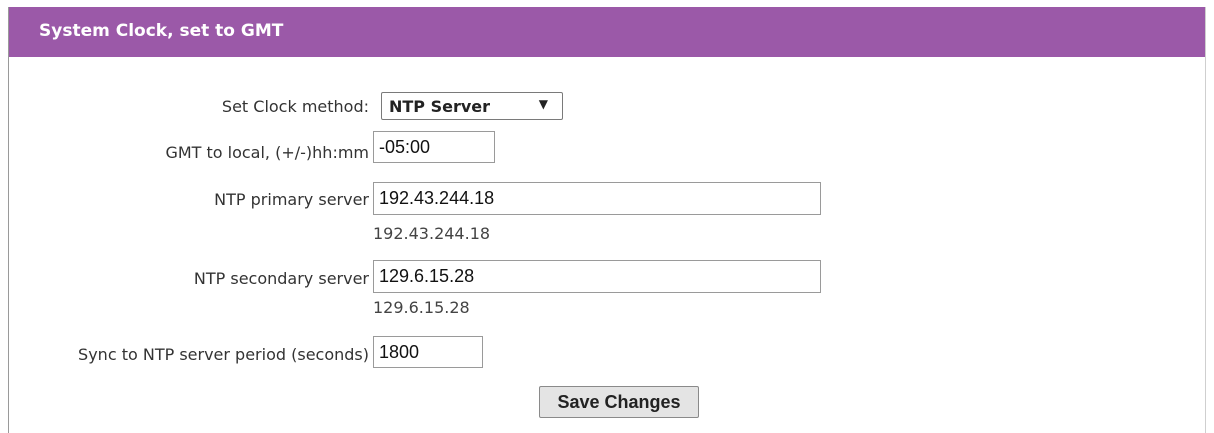 The height and width of the screenshot is (433, 1214). I want to click on ntp-primary-input, so click(597, 198).